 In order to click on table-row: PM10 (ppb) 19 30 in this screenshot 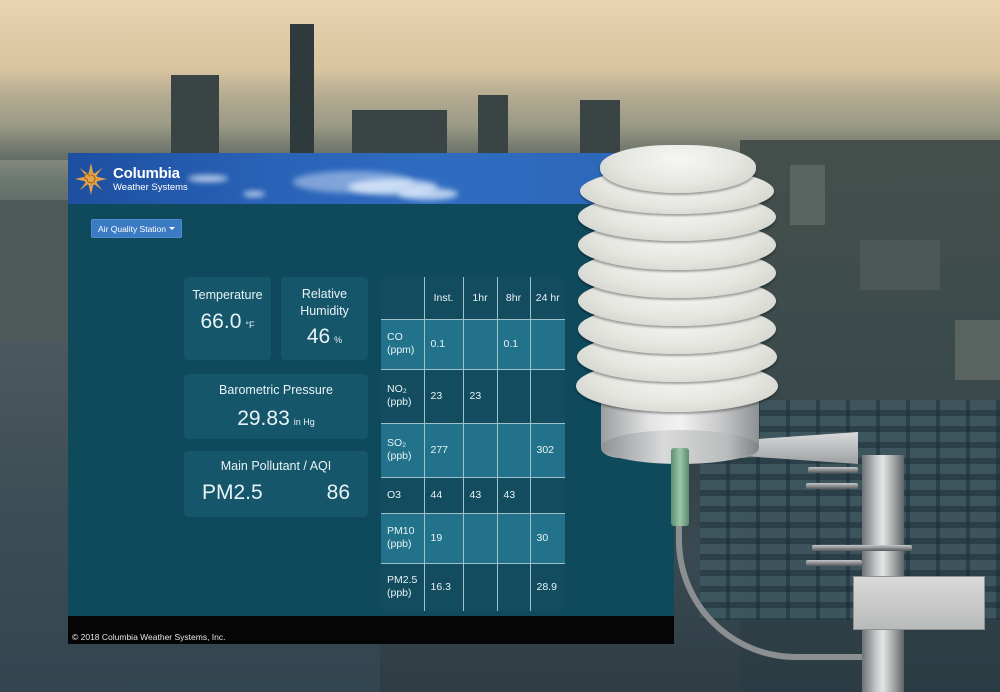, I will do `click(473, 538)`.